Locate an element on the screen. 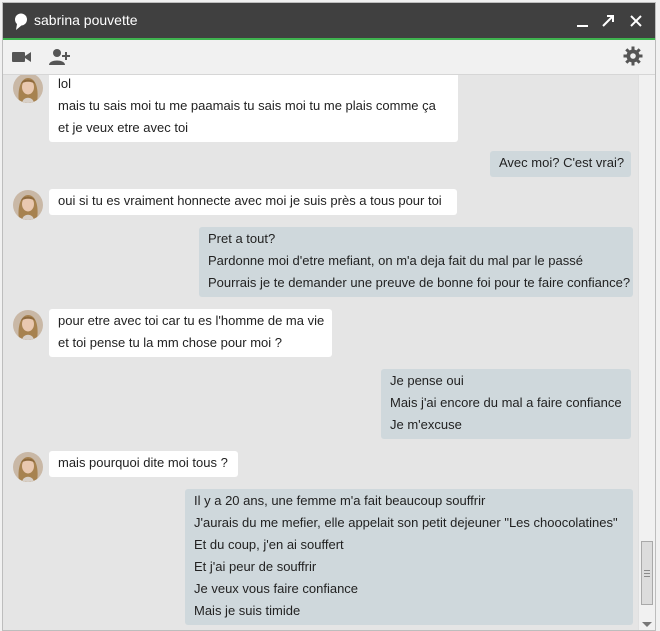 The image size is (660, 631). message-line: Mais je suis timide is located at coordinates (247, 610).